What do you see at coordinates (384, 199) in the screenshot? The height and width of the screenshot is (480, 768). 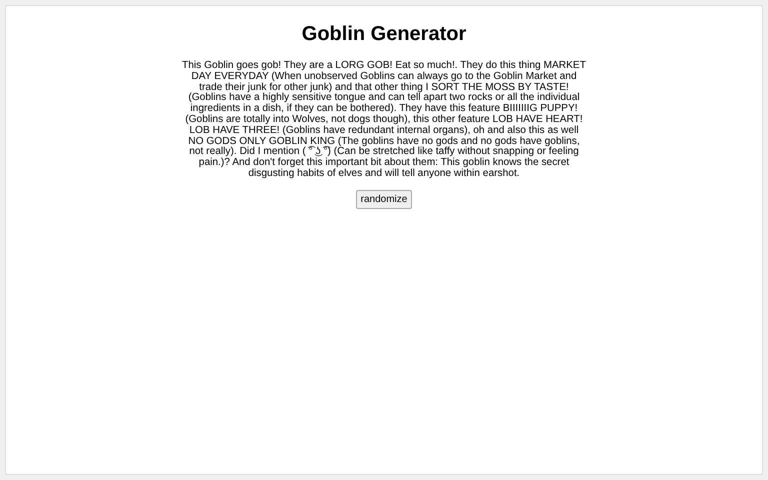 I see `randomize-button: randomize` at bounding box center [384, 199].